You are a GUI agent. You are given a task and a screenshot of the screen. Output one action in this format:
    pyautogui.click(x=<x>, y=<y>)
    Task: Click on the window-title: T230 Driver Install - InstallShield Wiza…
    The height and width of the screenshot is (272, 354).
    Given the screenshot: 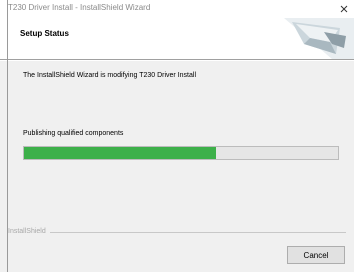 What is the action you would take?
    pyautogui.click(x=79, y=7)
    